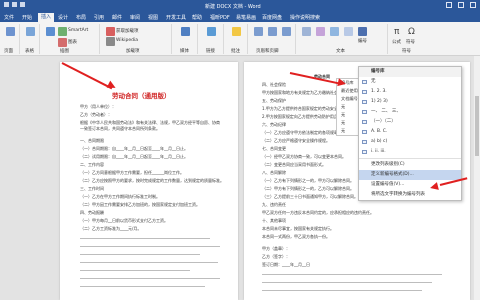 This screenshot has width=480, height=300. Describe the element at coordinates (211, 31) in the screenshot. I see `link-icon` at that location.